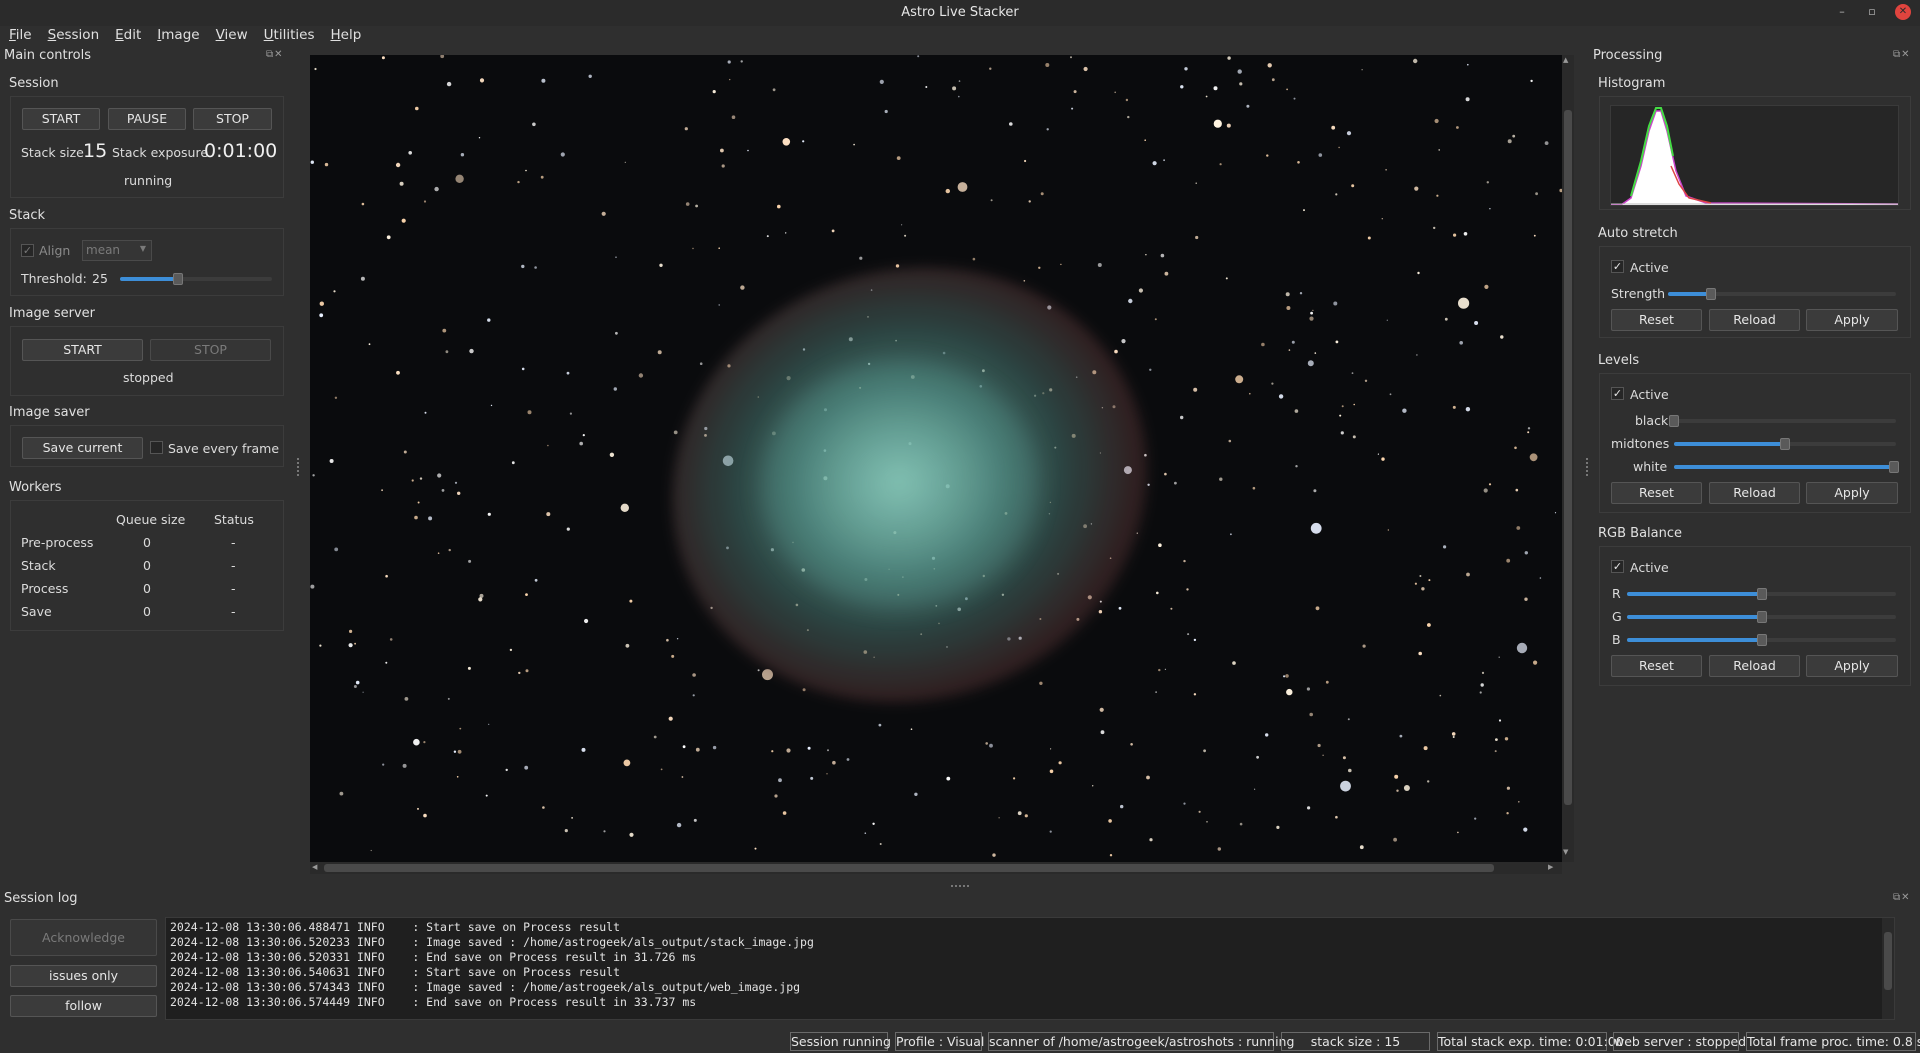 Image resolution: width=1920 pixels, height=1053 pixels. I want to click on session-start-button: START, so click(61, 119).